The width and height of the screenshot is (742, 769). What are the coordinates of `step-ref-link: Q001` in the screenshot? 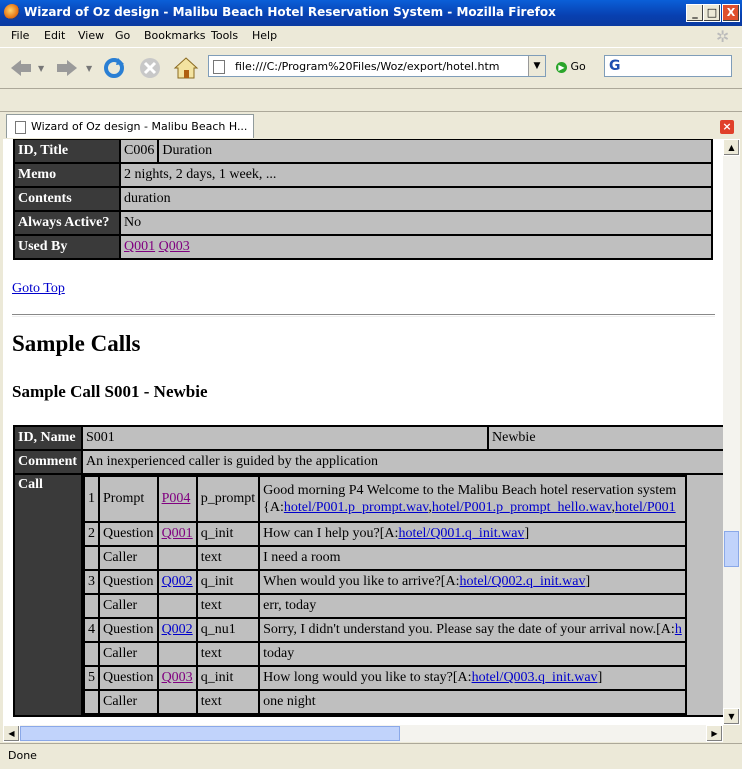 It's located at (177, 533).